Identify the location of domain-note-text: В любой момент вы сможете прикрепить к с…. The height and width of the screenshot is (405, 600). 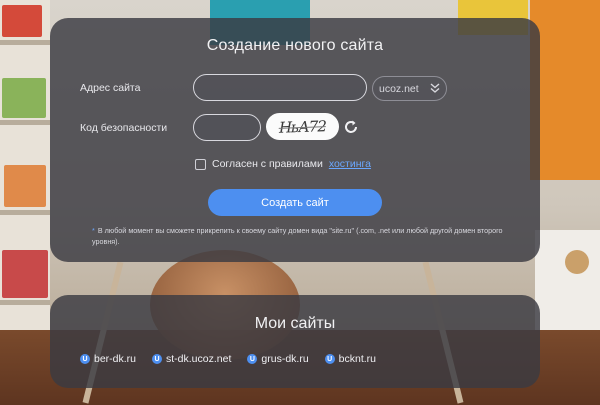
(297, 236).